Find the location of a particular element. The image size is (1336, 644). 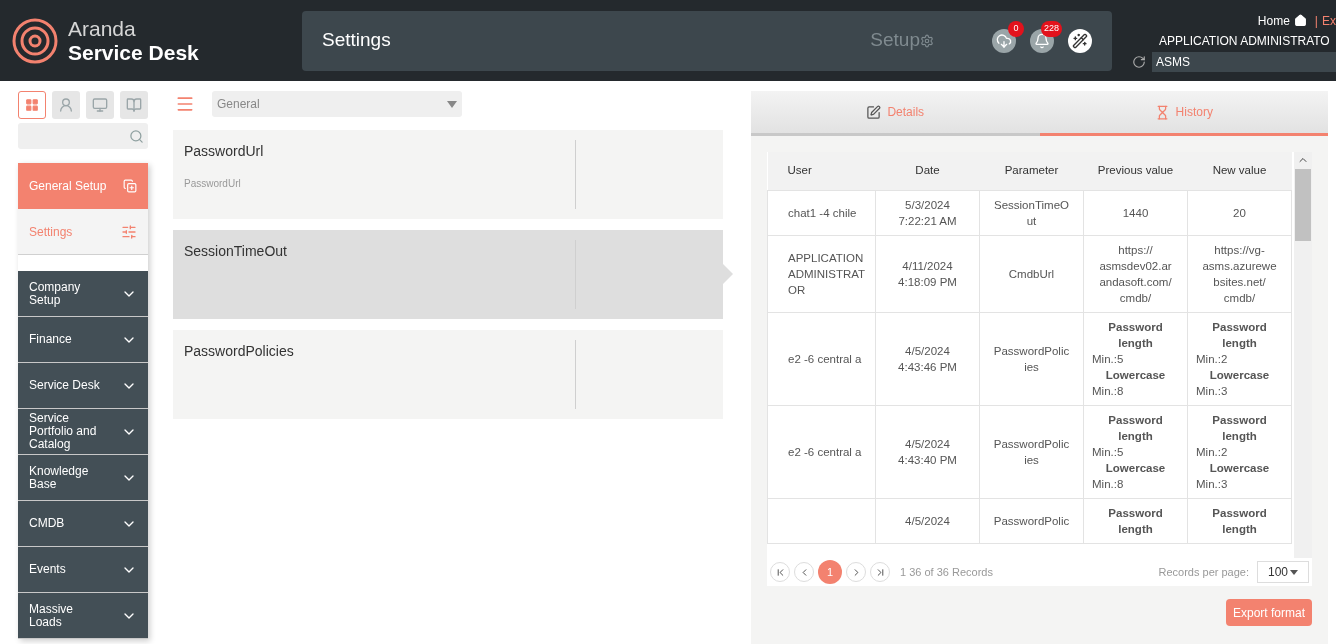

setting-title: PasswordPolicies is located at coordinates (239, 351).